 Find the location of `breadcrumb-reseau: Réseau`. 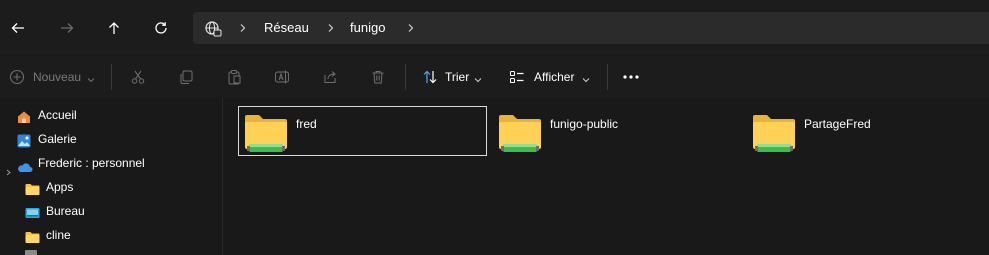

breadcrumb-reseau: Réseau is located at coordinates (286, 28).